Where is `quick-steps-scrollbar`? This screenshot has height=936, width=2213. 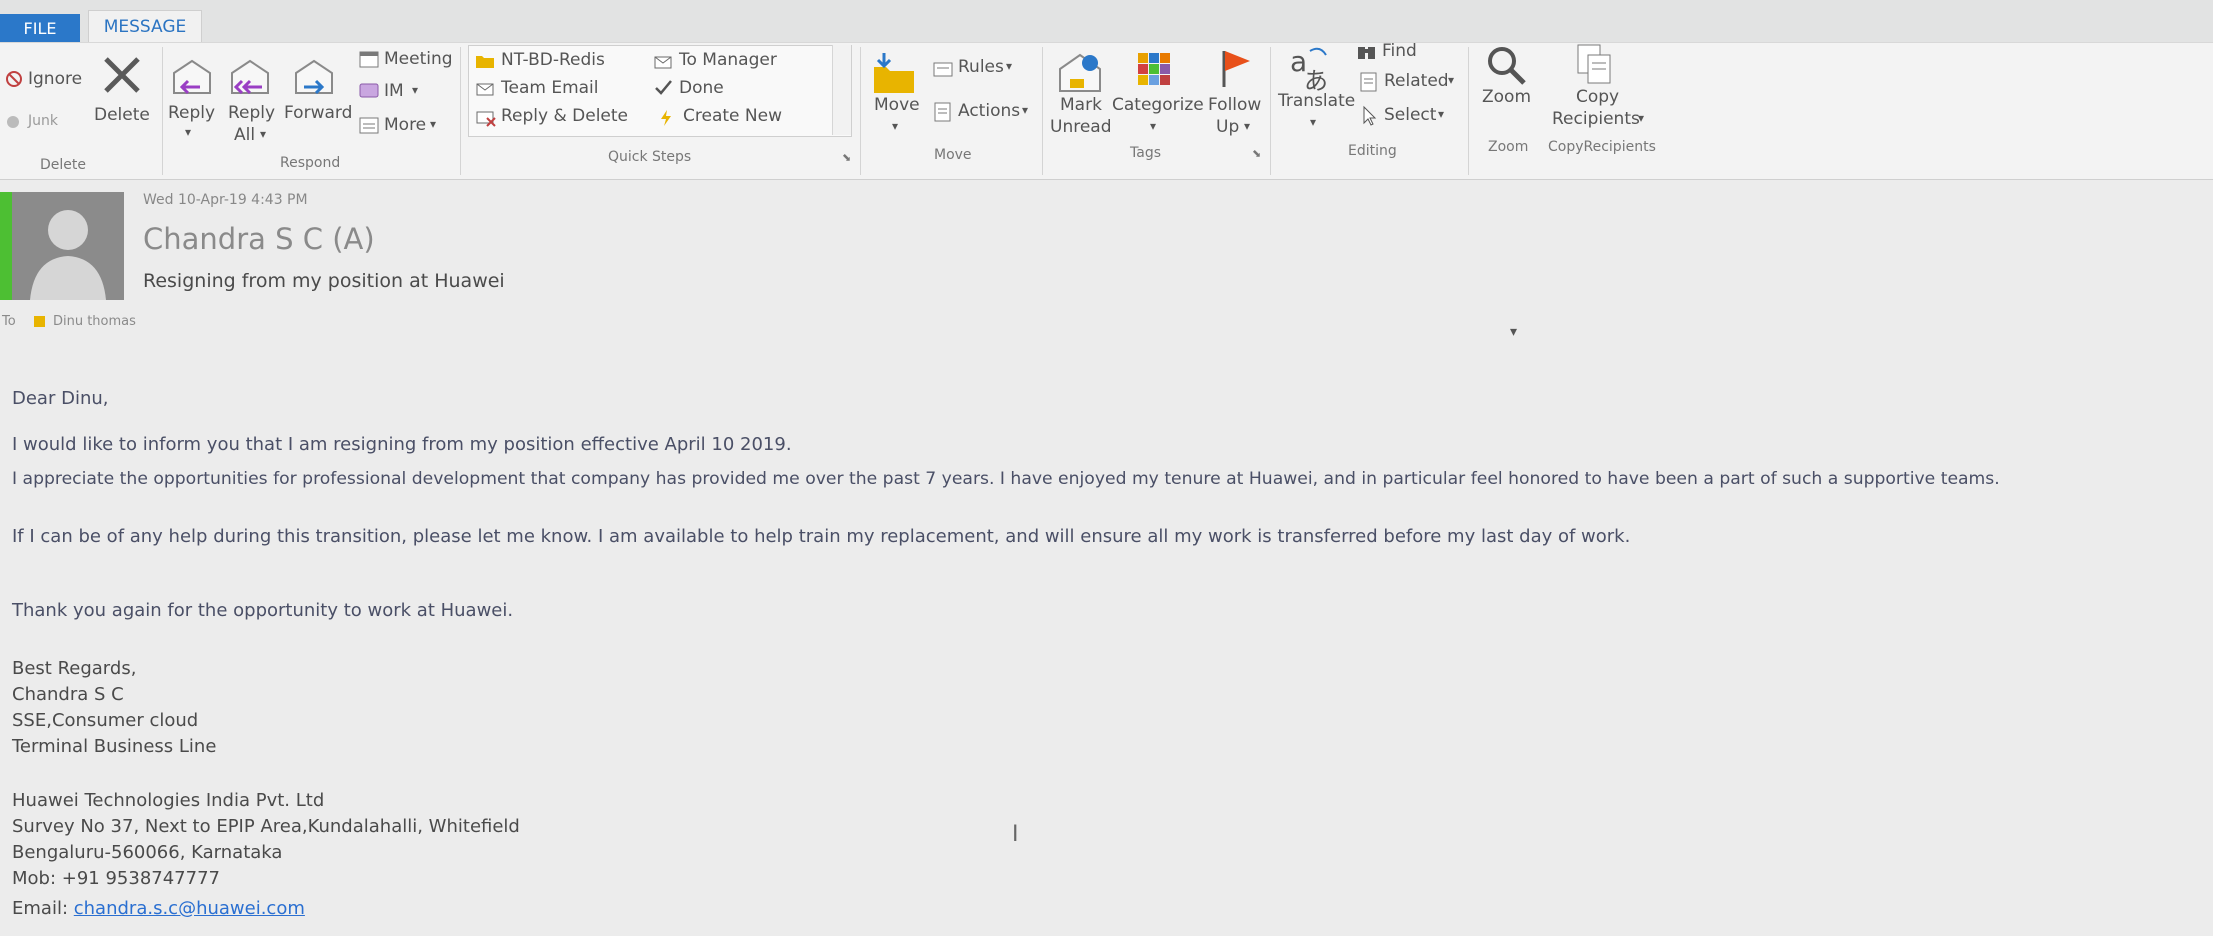
quick-steps-scrollbar is located at coordinates (841, 90).